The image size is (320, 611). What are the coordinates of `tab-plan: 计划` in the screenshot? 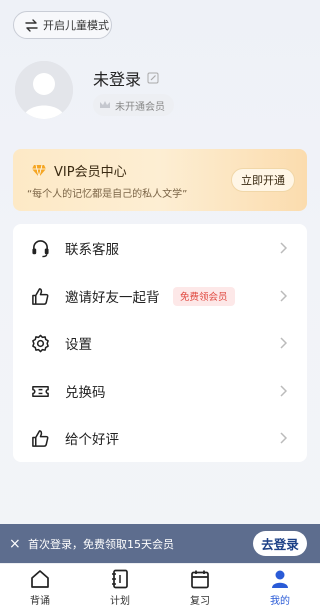 It's located at (120, 589).